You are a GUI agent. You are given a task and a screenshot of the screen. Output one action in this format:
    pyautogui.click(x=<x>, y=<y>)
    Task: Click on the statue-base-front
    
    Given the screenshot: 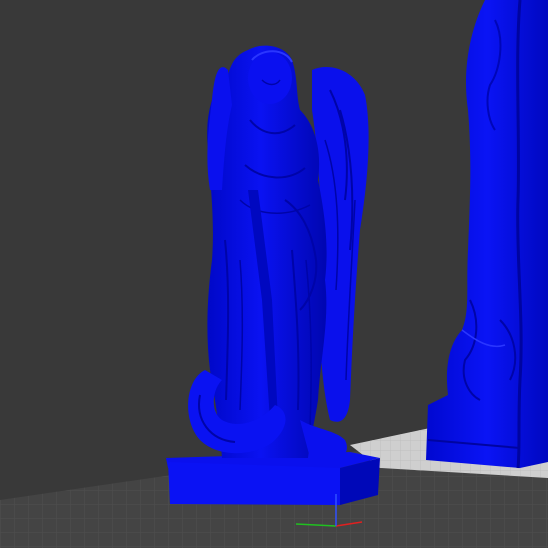 What is the action you would take?
    pyautogui.click(x=254, y=483)
    